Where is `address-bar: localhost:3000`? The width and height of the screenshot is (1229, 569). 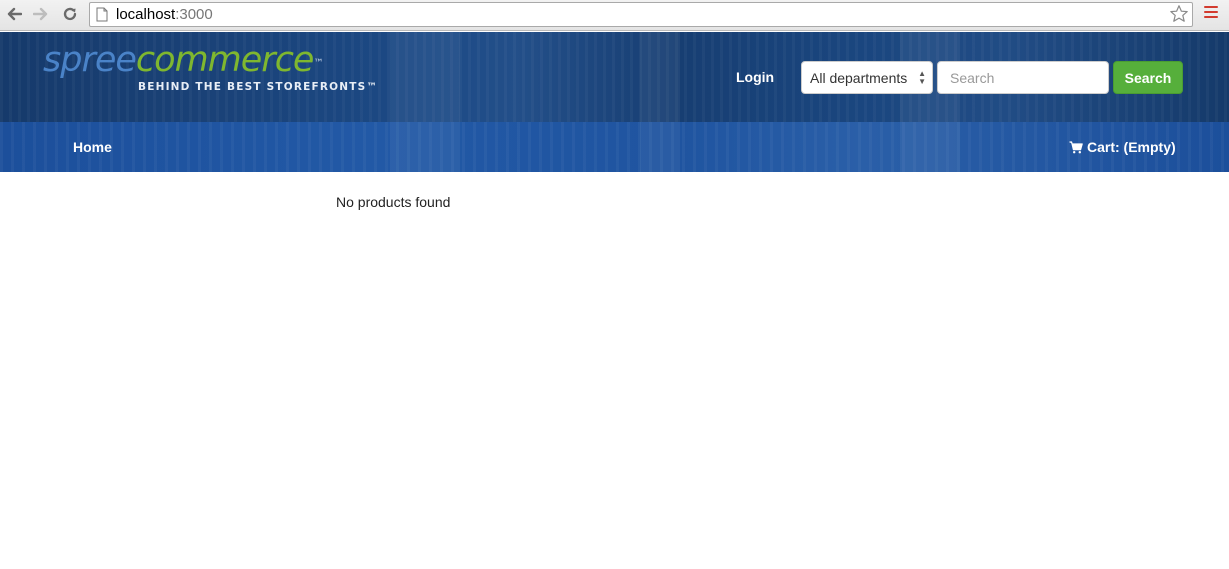
address-bar: localhost:3000 is located at coordinates (641, 14).